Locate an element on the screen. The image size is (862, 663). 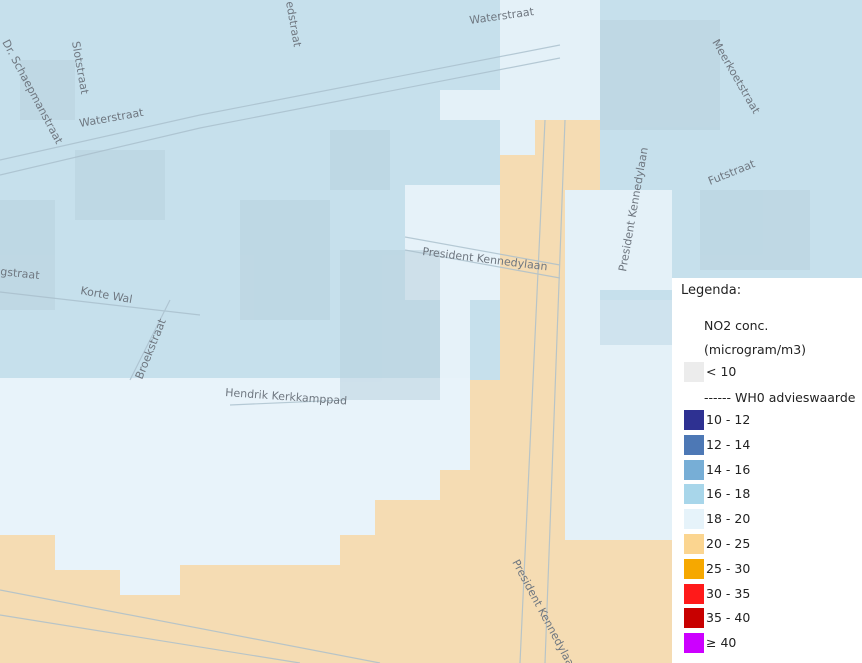
legend-label: 16 - 18 is located at coordinates (728, 494).